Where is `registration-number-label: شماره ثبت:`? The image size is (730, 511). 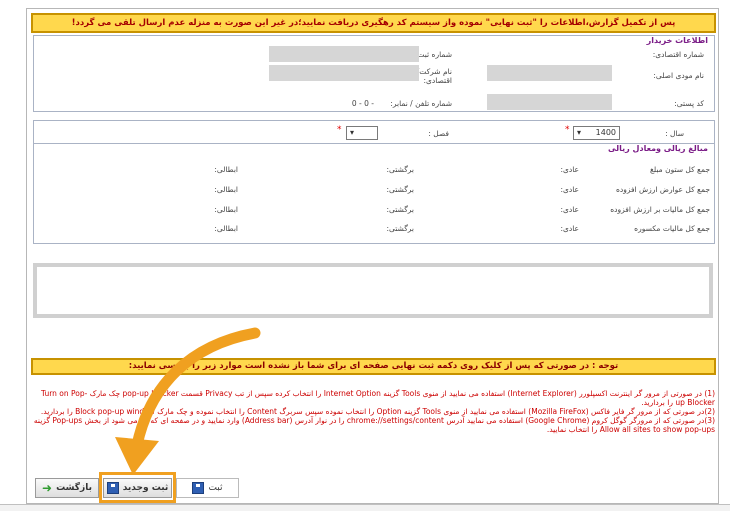
registration-number-label: شماره ثبت: is located at coordinates (433, 54).